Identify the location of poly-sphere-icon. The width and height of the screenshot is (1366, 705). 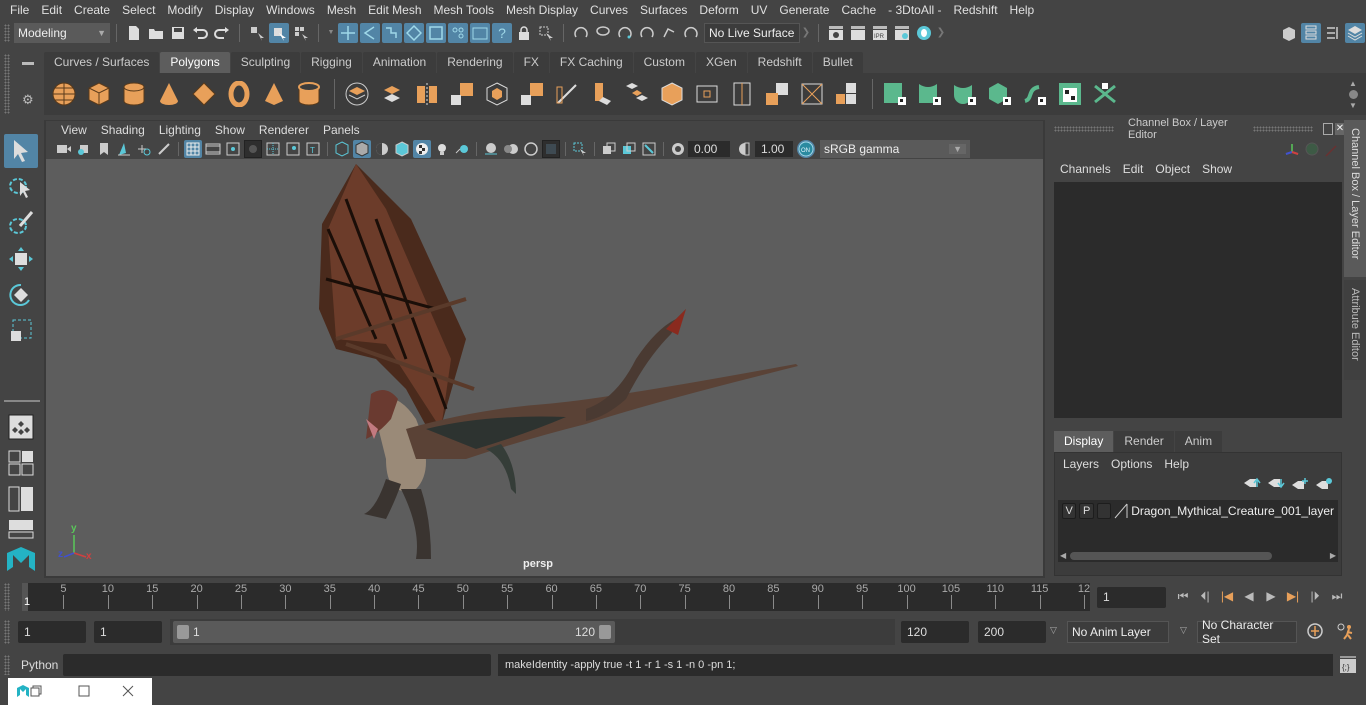
(63, 94).